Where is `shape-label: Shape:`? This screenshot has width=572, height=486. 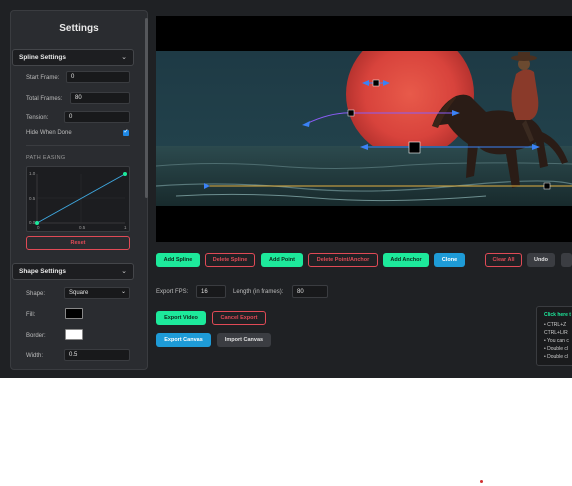 shape-label: Shape: is located at coordinates (36, 294).